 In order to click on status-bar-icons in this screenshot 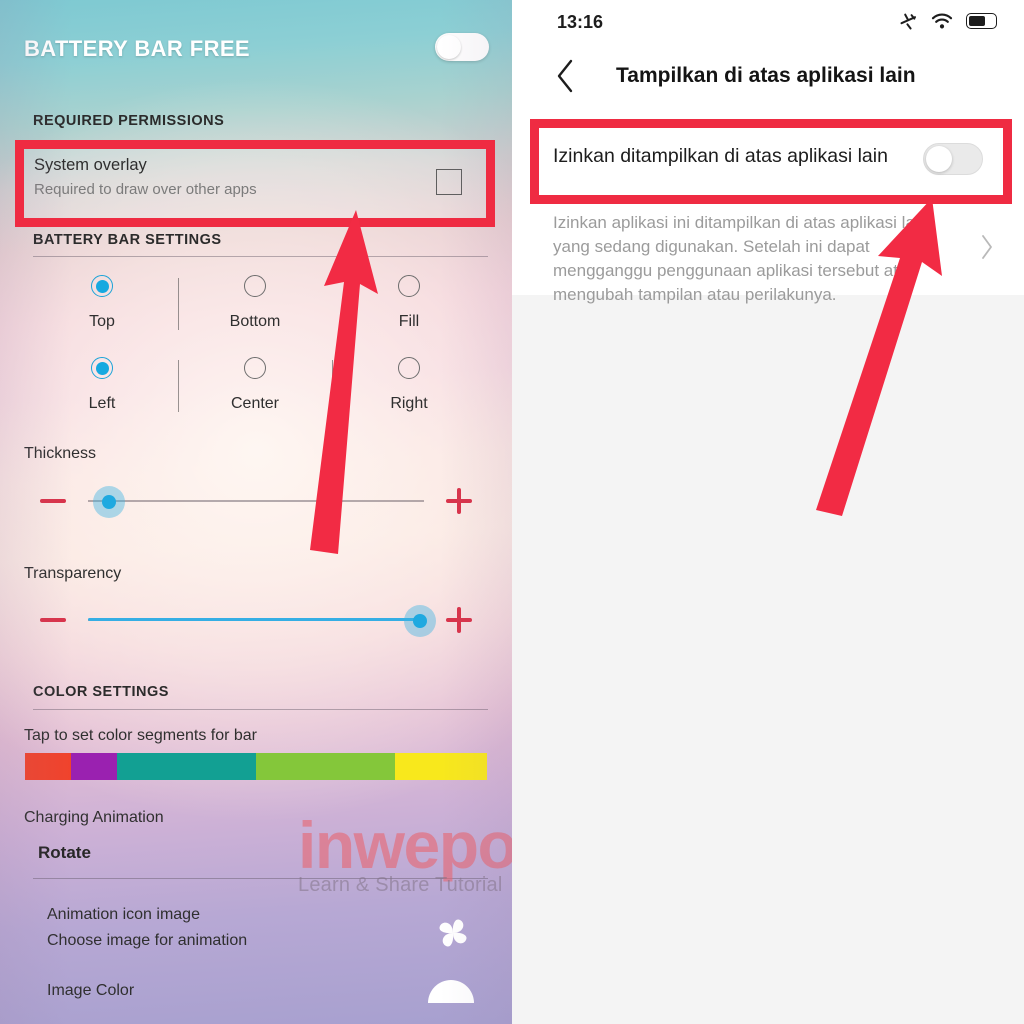, I will do `click(947, 21)`.